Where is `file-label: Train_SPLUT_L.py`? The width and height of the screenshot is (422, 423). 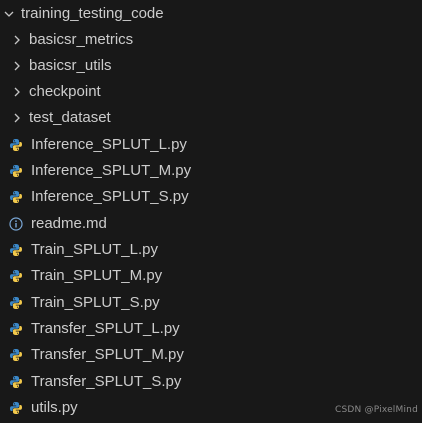
file-label: Train_SPLUT_L.py is located at coordinates (95, 249).